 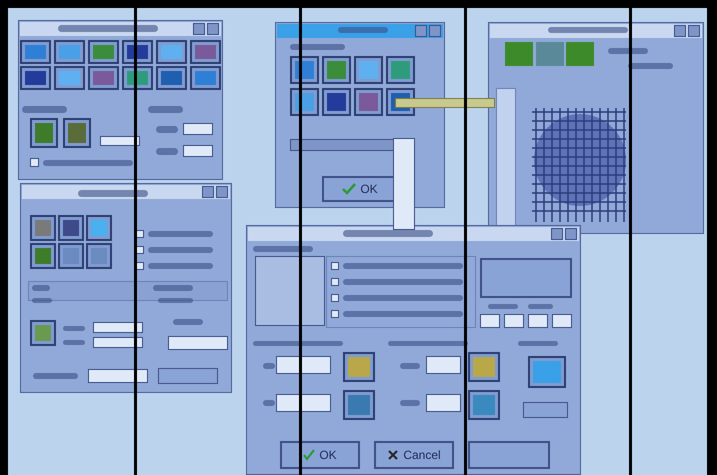 What do you see at coordinates (309, 455) in the screenshot?
I see `check-icon` at bounding box center [309, 455].